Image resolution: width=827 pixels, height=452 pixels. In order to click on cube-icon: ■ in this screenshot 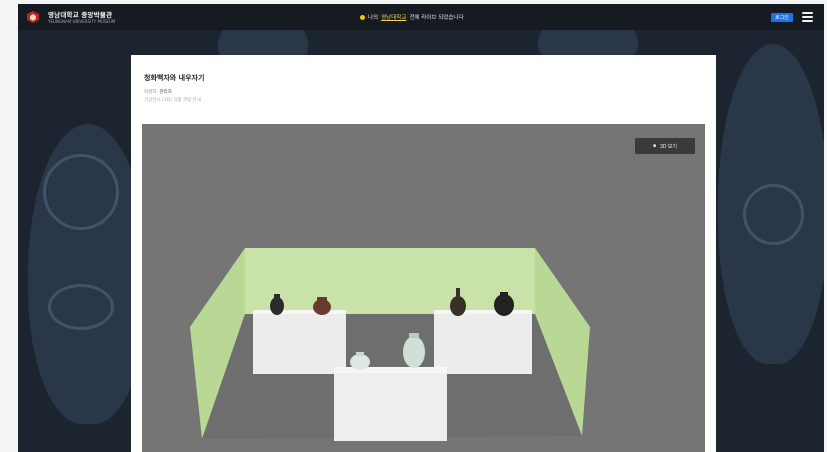, I will do `click(654, 146)`.